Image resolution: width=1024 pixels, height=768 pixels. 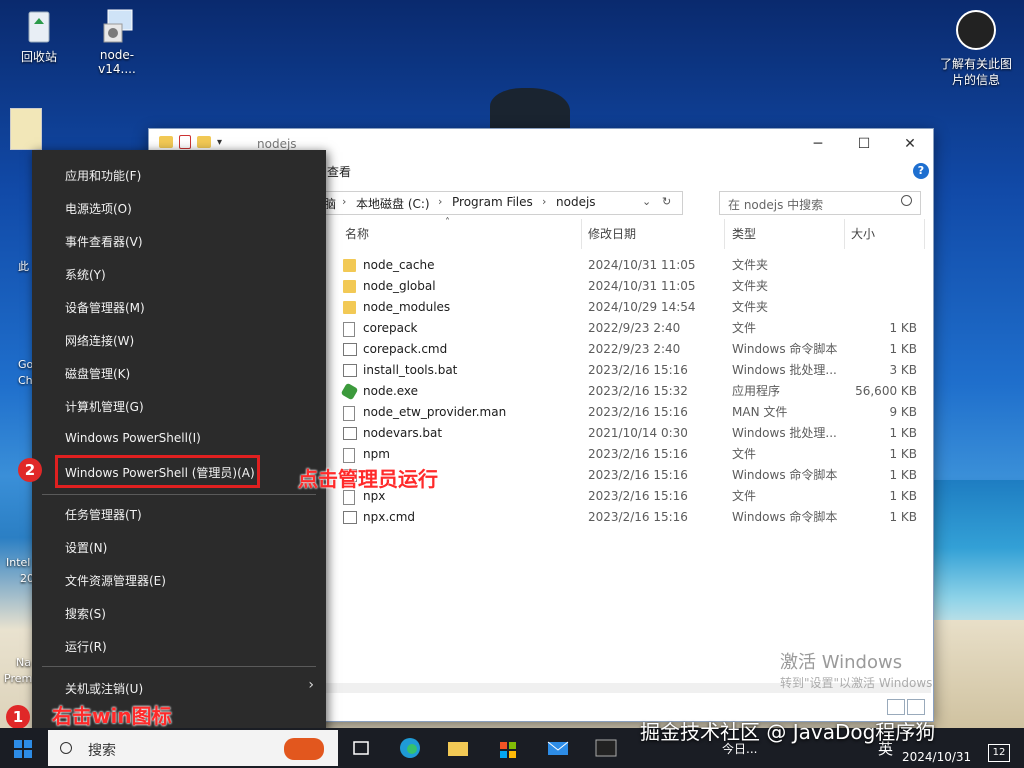 What do you see at coordinates (458, 748) in the screenshot?
I see `file-explorer-icon` at bounding box center [458, 748].